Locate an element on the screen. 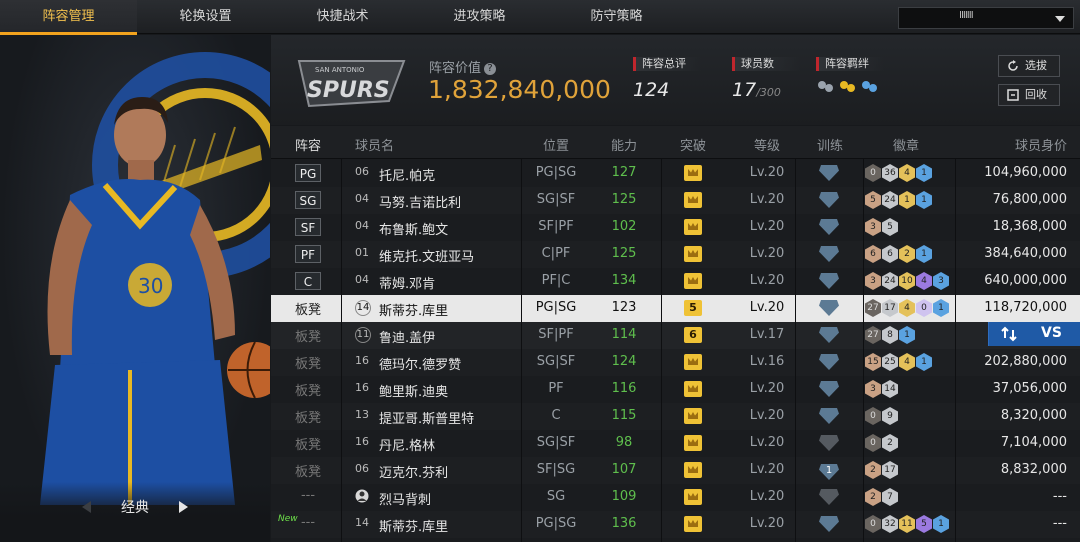 The image size is (1080, 542). player-ability: 109 is located at coordinates (624, 496).